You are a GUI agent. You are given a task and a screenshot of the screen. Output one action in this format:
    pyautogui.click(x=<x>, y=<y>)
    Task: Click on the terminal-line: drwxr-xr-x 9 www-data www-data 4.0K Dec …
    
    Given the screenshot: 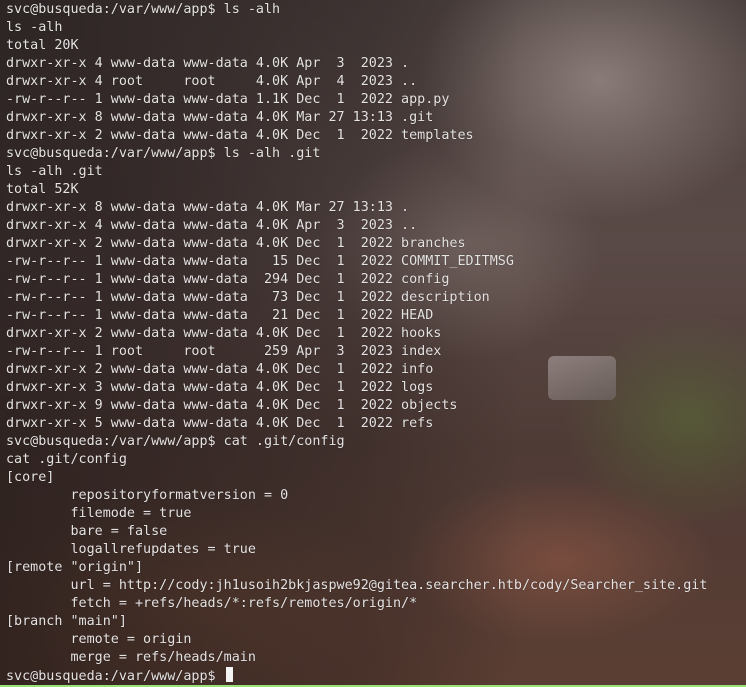 What is the action you would take?
    pyautogui.click(x=232, y=405)
    